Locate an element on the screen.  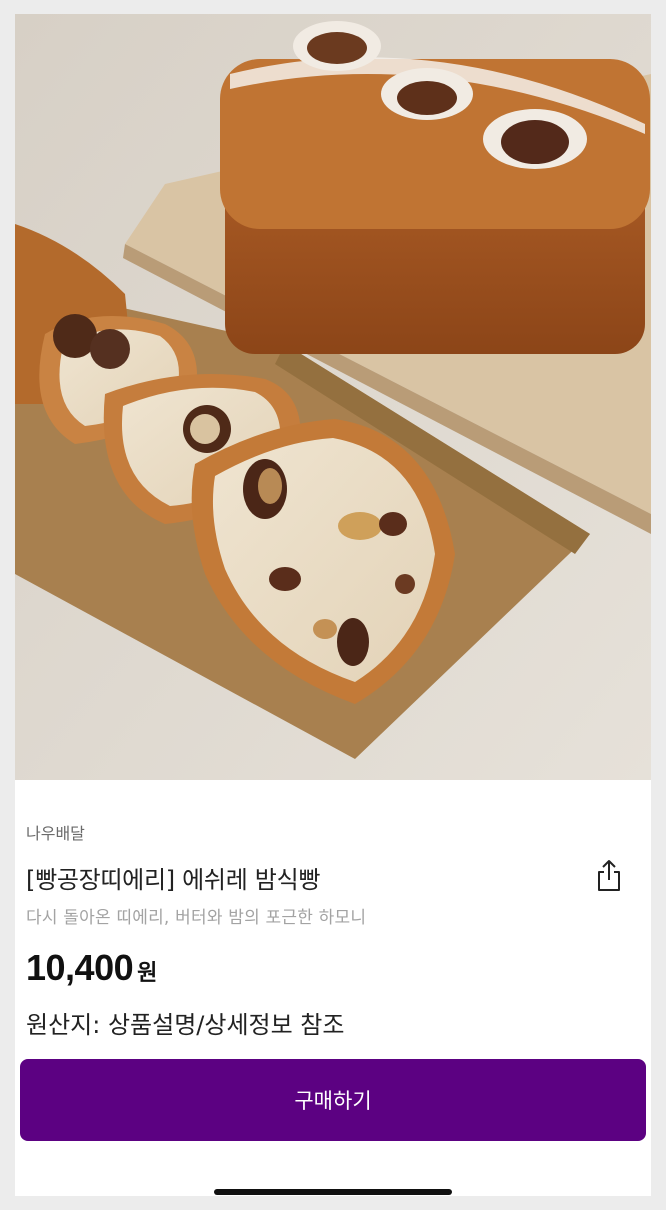
product-subtitle: 다시 돌아온 띠에리, 버터와 밤의 포근한 하모니 is located at coordinates (196, 918).